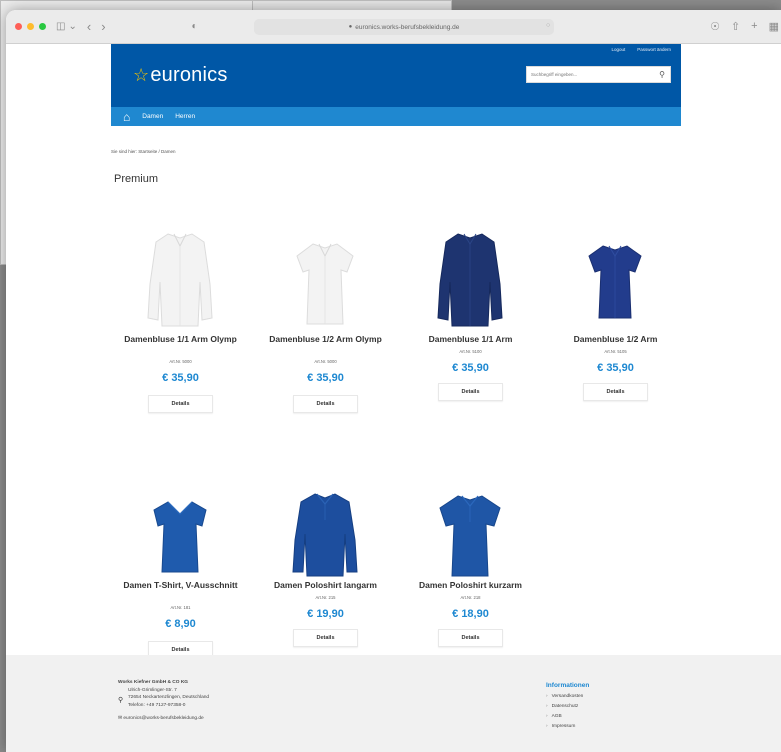 Image resolution: width=781 pixels, height=752 pixels. Describe the element at coordinates (195, 26) in the screenshot. I see `shield-icon: ◐` at that location.